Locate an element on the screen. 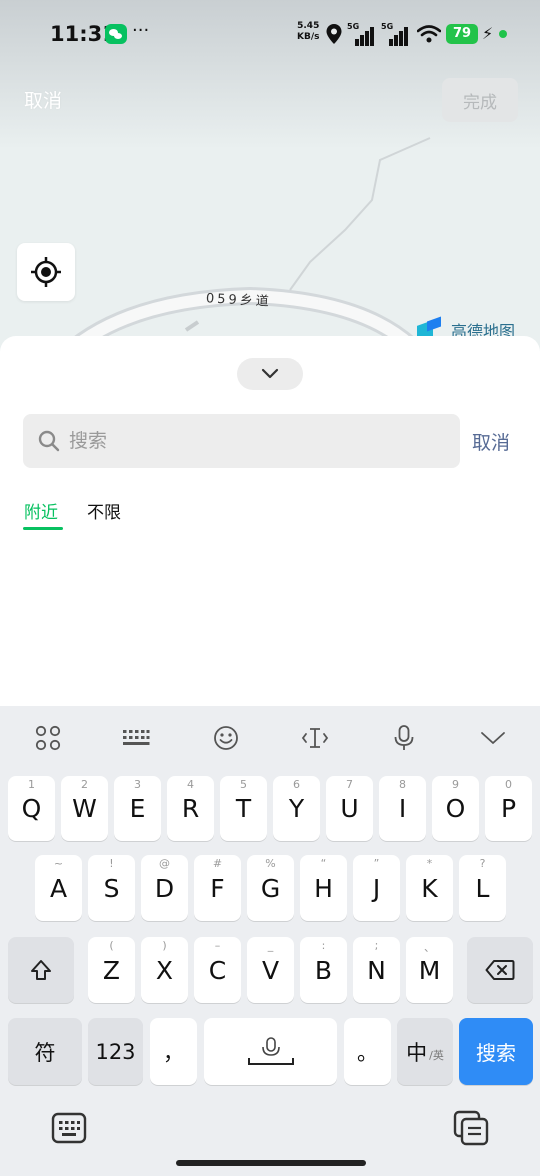 Image resolution: width=540 pixels, height=1176 pixels. chevron-down-icon is located at coordinates (270, 373).